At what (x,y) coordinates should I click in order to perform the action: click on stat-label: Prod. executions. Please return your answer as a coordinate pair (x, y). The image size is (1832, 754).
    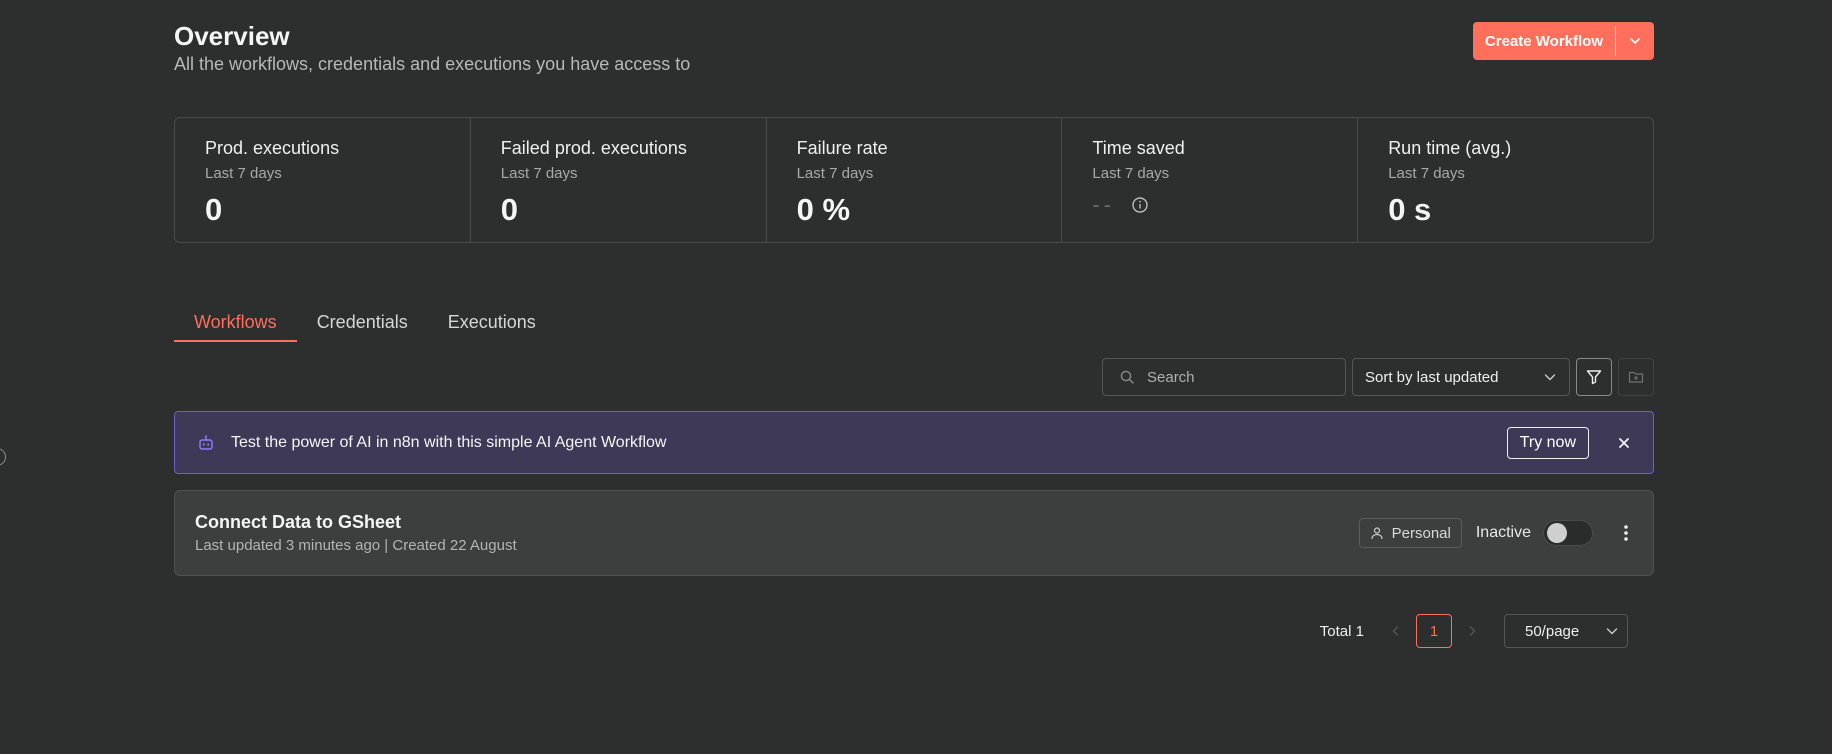
    Looking at the image, I should click on (272, 148).